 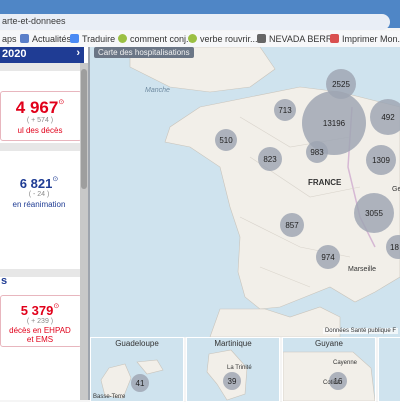 What do you see at coordinates (233, 343) in the screenshot?
I see `inset-title: Martinique` at bounding box center [233, 343].